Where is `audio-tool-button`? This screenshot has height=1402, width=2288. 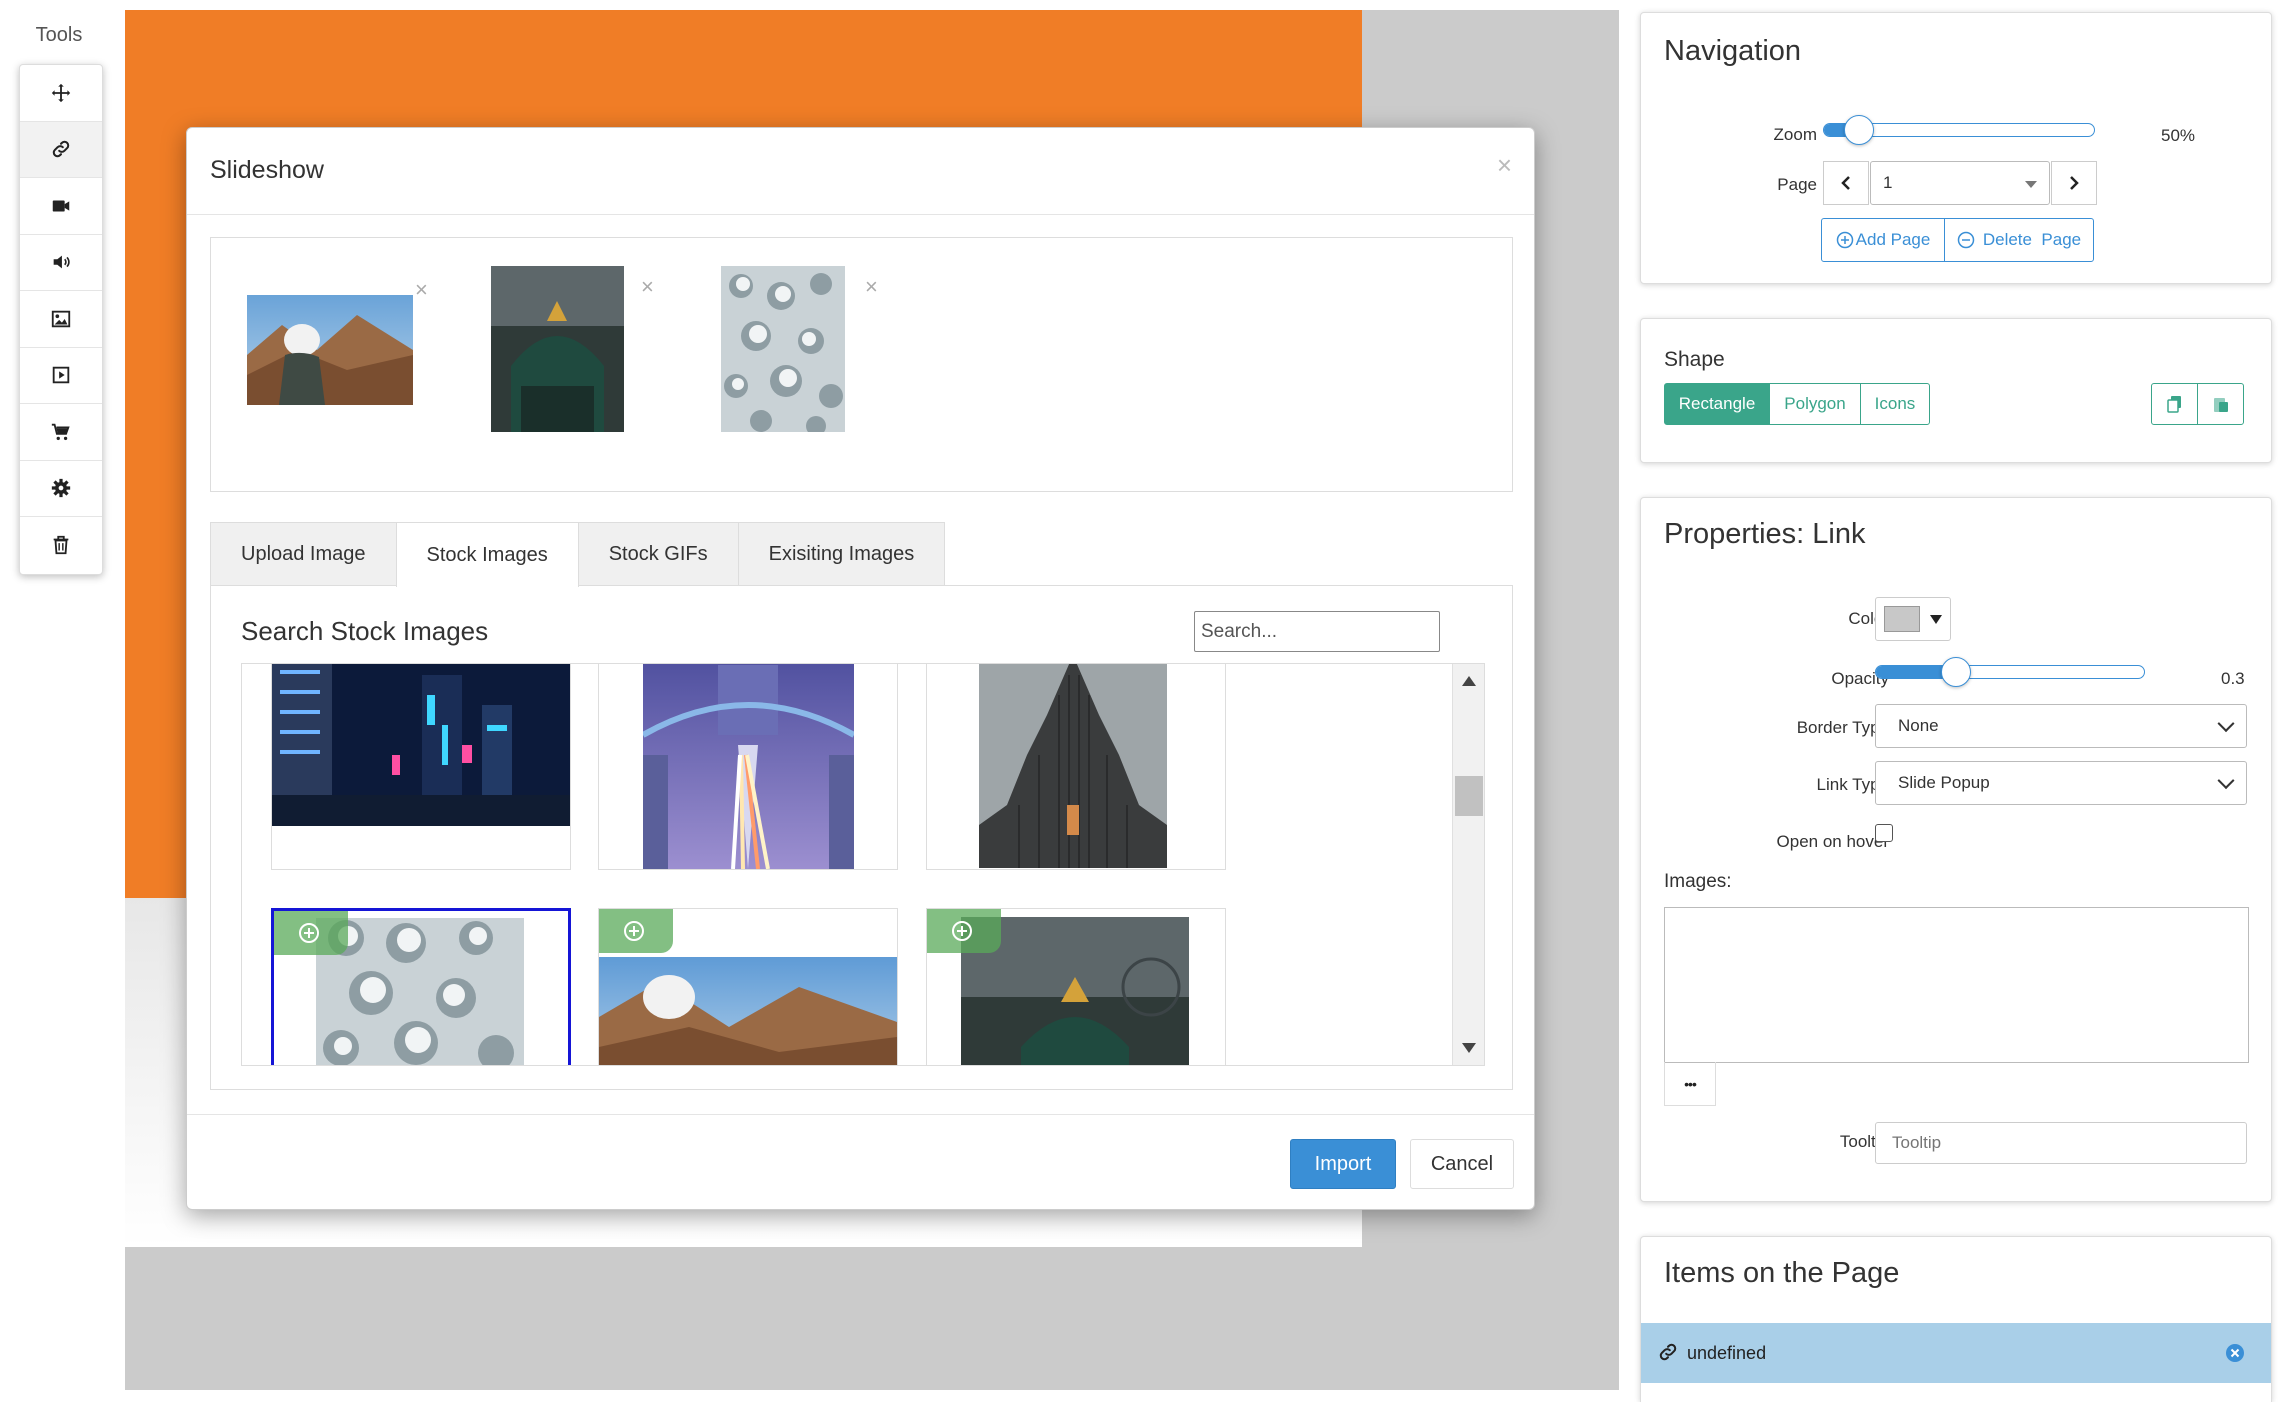
audio-tool-button is located at coordinates (61, 263).